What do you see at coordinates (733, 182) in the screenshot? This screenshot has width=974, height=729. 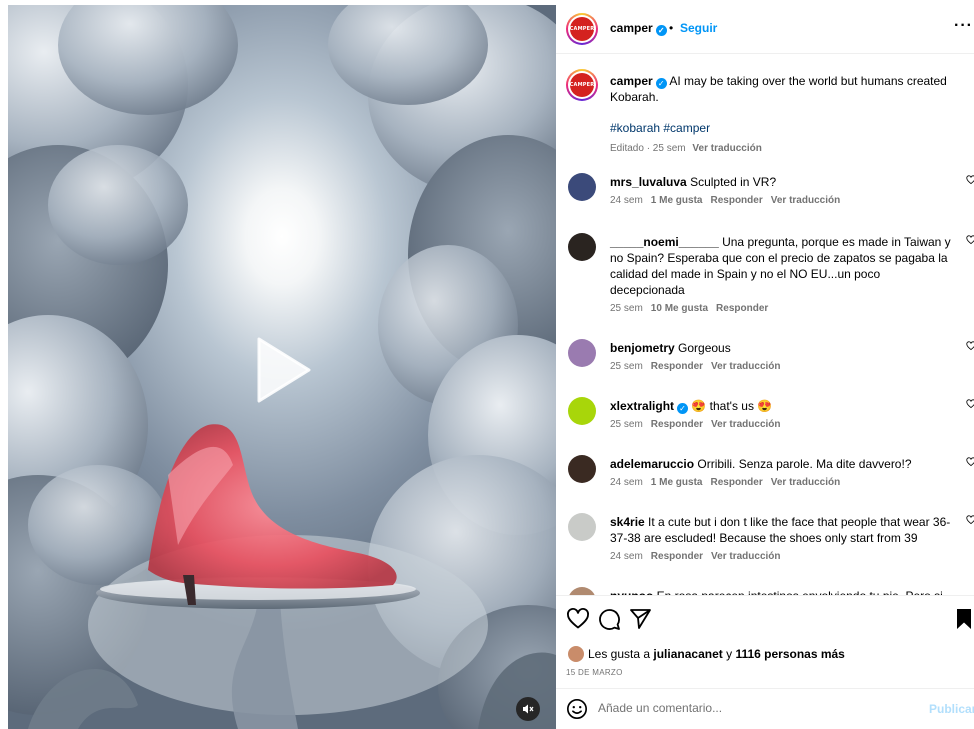 I see `comment-body: Sculpted in VR?` at bounding box center [733, 182].